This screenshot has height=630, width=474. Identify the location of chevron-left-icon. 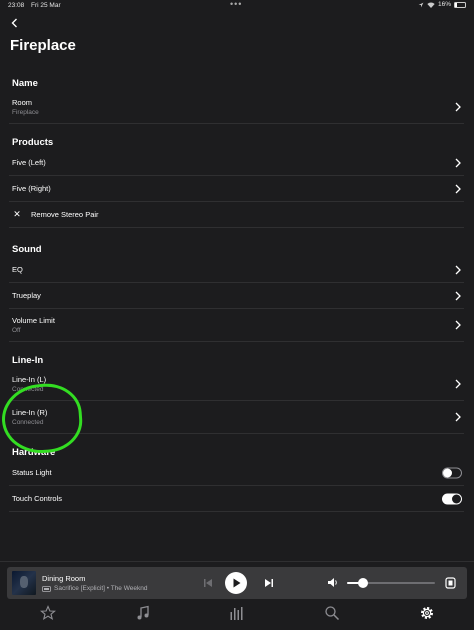
(14, 23).